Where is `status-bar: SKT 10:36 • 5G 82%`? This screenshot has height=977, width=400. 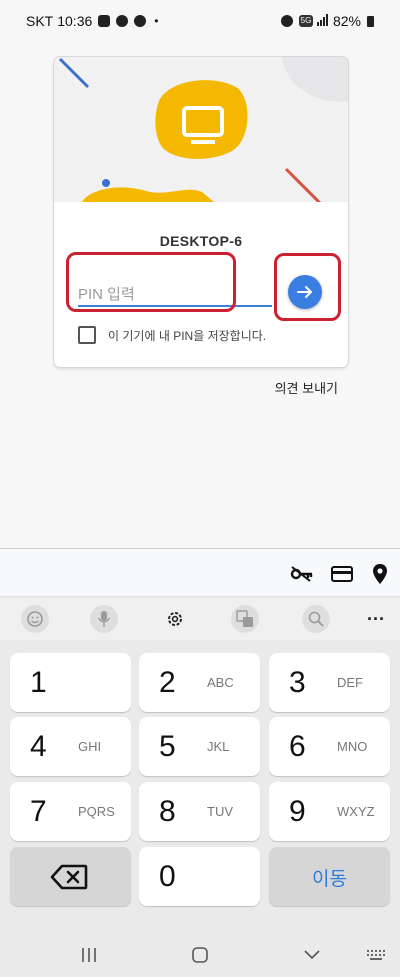 status-bar: SKT 10:36 • 5G 82% is located at coordinates (200, 21).